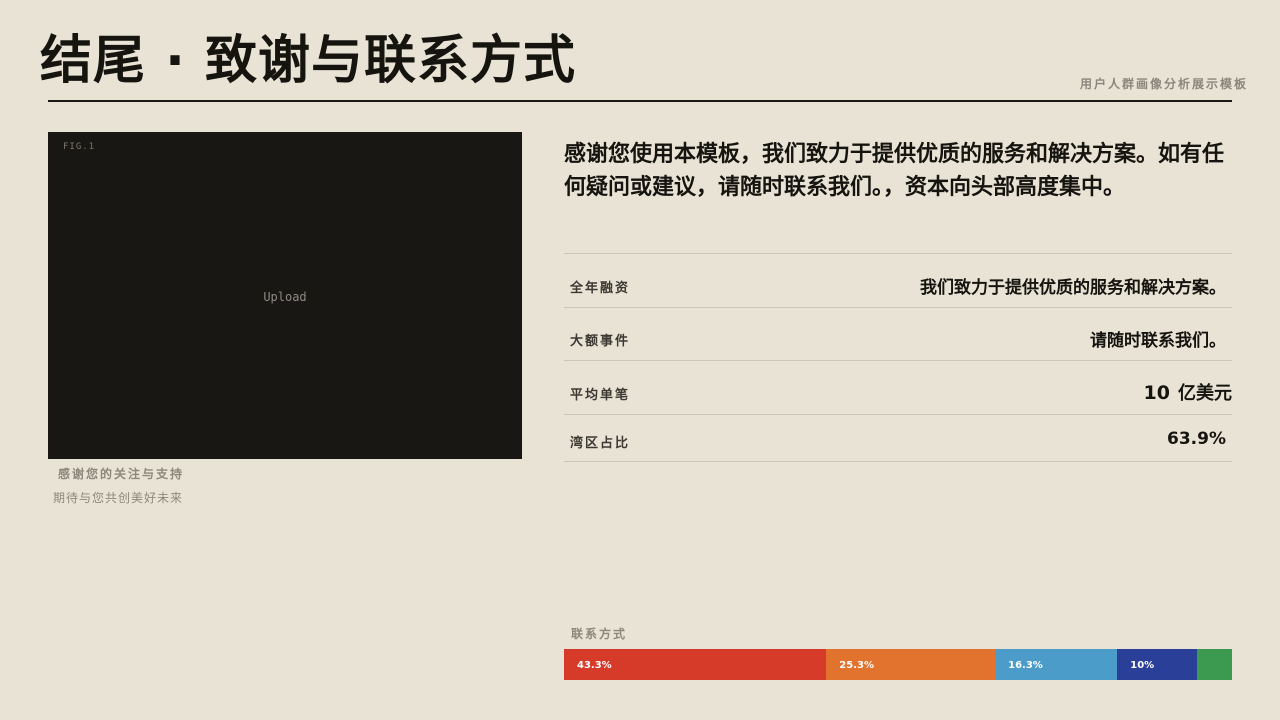 This screenshot has height=720, width=1280. What do you see at coordinates (600, 288) in the screenshot?
I see `stat-label: 全年融资` at bounding box center [600, 288].